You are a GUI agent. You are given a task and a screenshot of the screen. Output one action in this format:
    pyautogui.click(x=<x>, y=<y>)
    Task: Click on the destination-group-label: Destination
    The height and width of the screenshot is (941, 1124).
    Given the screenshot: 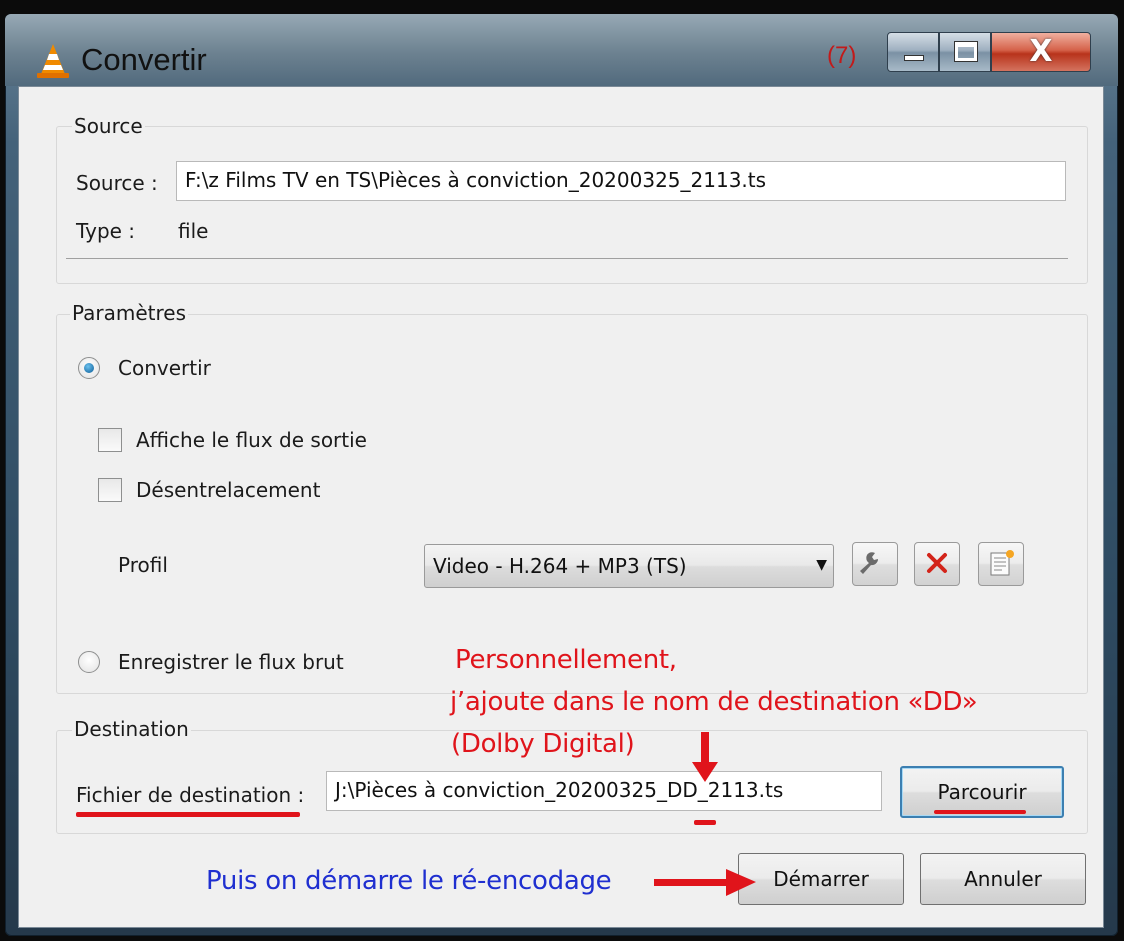 What is the action you would take?
    pyautogui.click(x=131, y=729)
    